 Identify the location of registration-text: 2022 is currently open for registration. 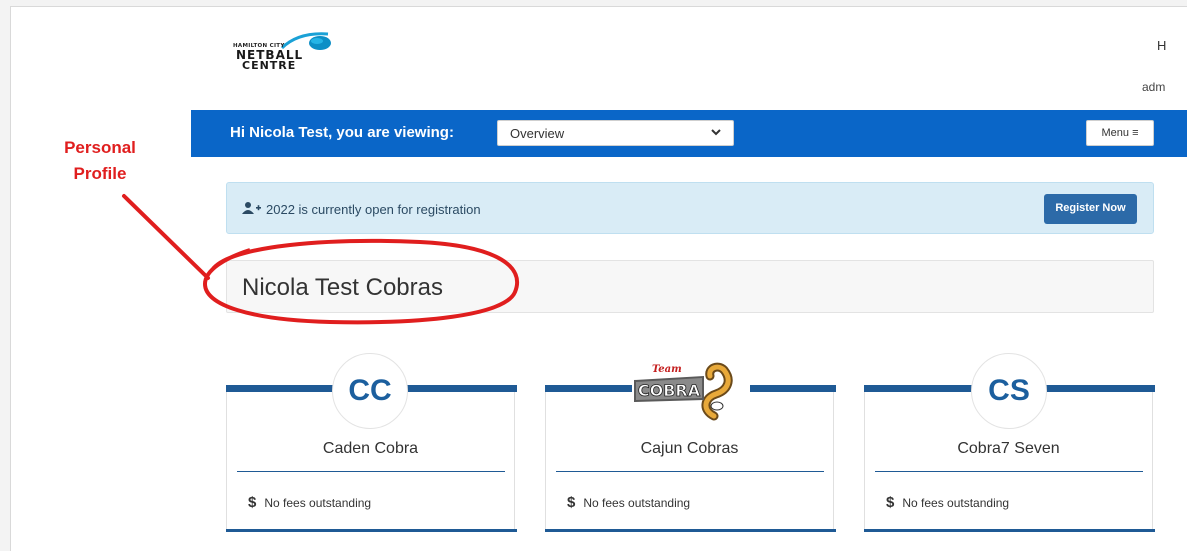
(373, 209).